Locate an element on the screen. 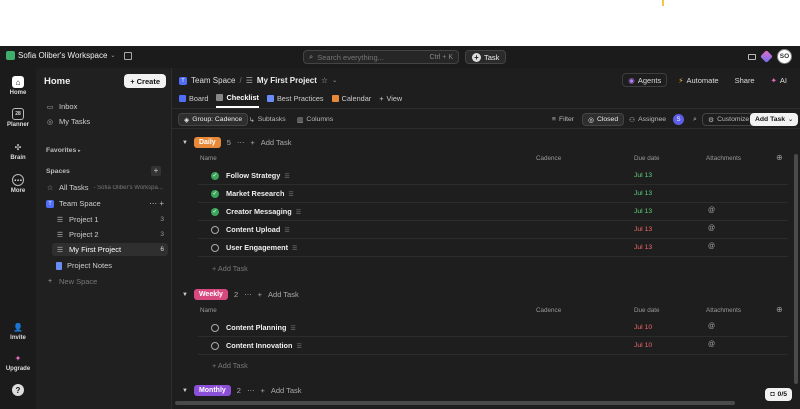 This screenshot has width=800, height=409. table-row: Content Upload ☰ Jul 13 @ is located at coordinates (493, 230).